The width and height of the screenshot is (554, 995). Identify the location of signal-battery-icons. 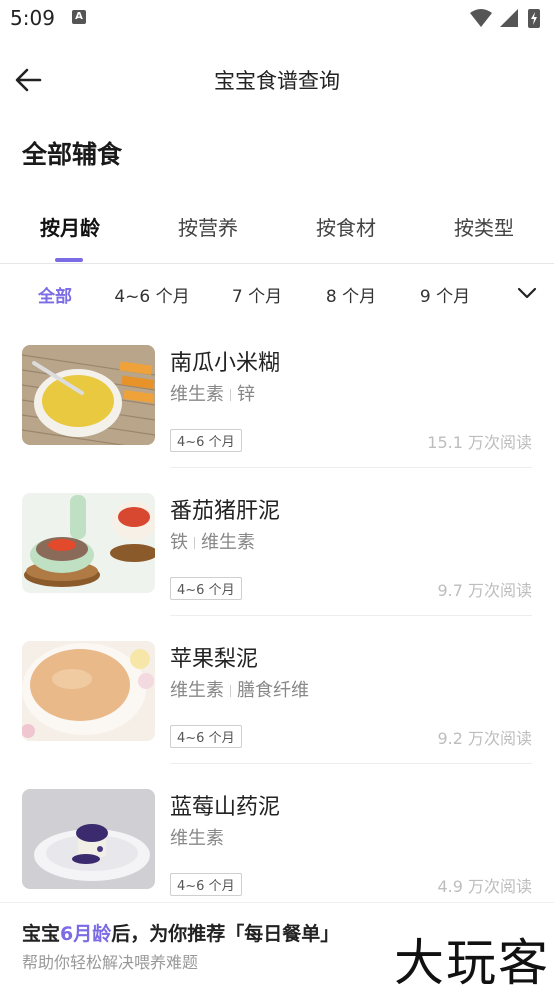
(505, 18).